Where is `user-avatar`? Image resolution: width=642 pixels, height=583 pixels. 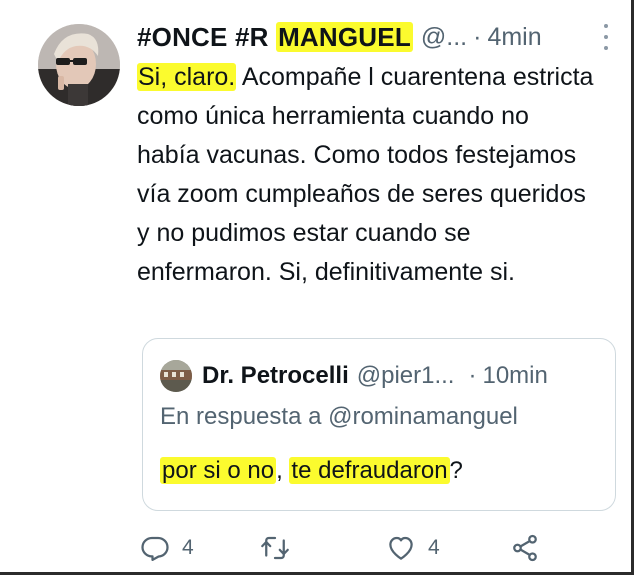
user-avatar is located at coordinates (79, 65).